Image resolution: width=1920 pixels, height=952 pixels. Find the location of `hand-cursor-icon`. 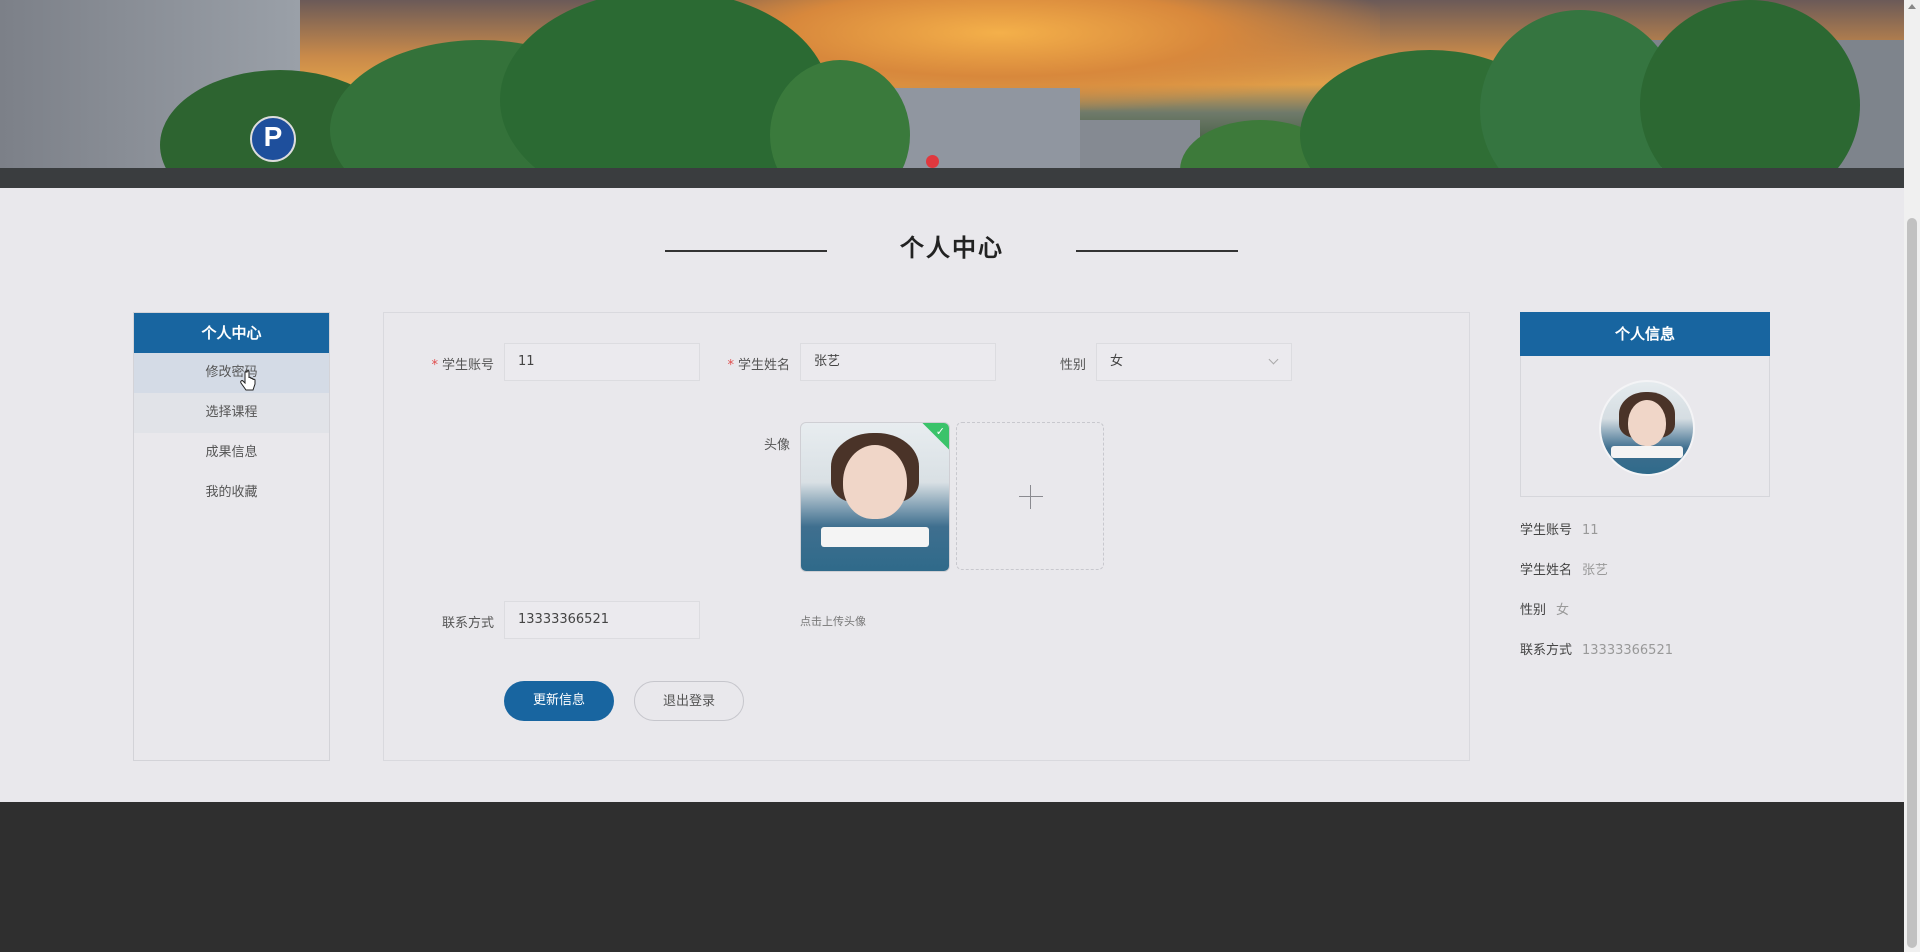

hand-cursor-icon is located at coordinates (248, 380).